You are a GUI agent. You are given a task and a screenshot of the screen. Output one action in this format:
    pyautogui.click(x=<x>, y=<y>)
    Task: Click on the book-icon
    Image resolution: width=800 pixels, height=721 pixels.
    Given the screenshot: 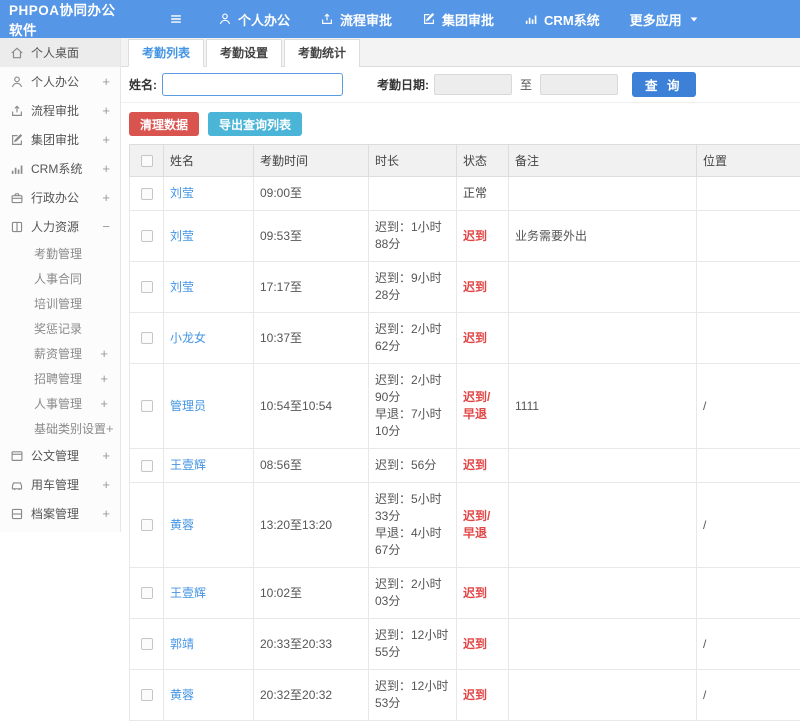 What is the action you would take?
    pyautogui.click(x=17, y=227)
    